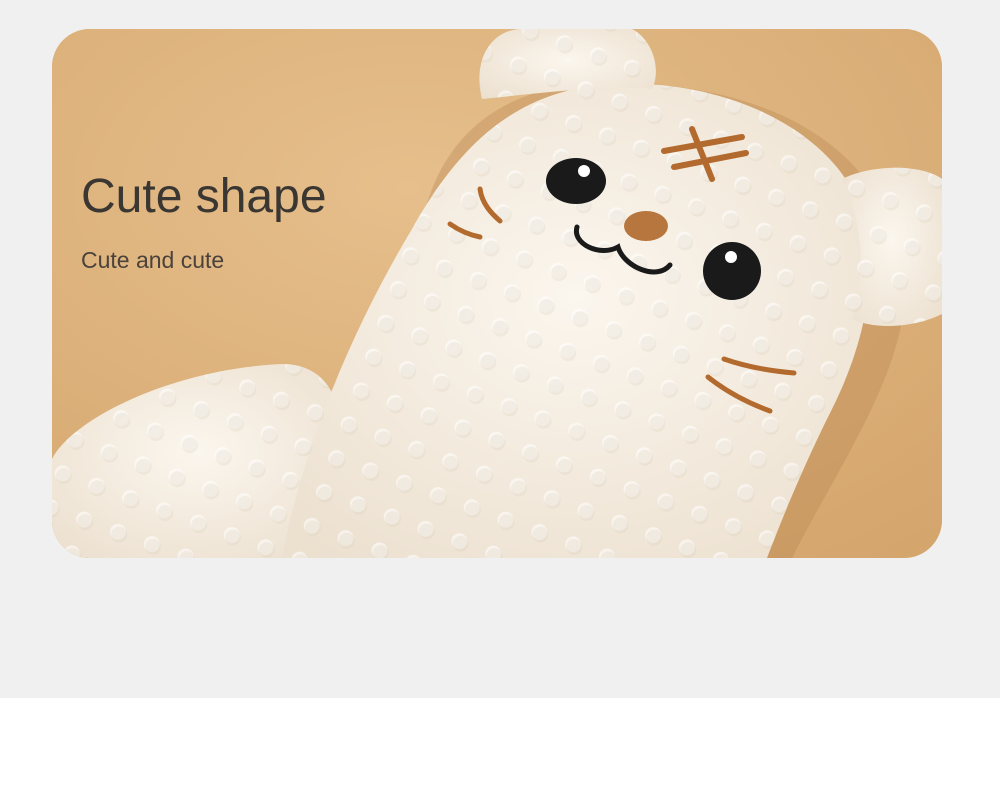 This screenshot has width=1000, height=794. Describe the element at coordinates (153, 260) in the screenshot. I see `feature-subtitle: Cute and cute` at that location.